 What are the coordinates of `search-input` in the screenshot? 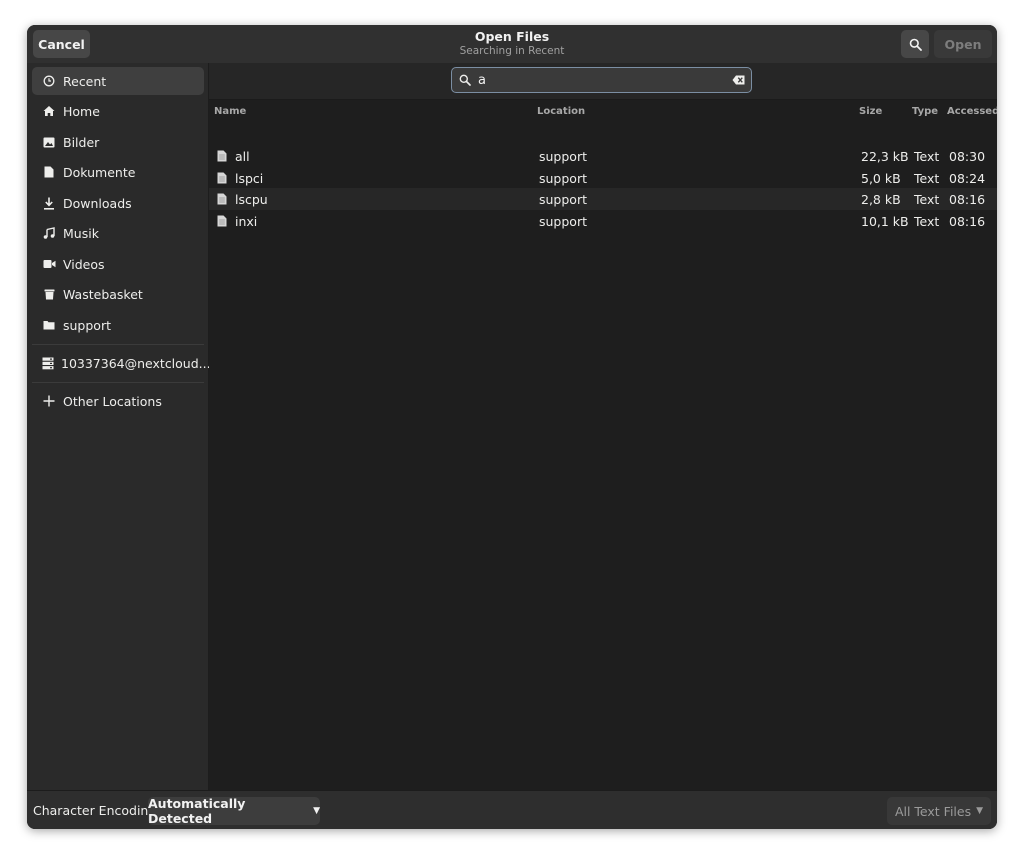 It's located at (601, 80).